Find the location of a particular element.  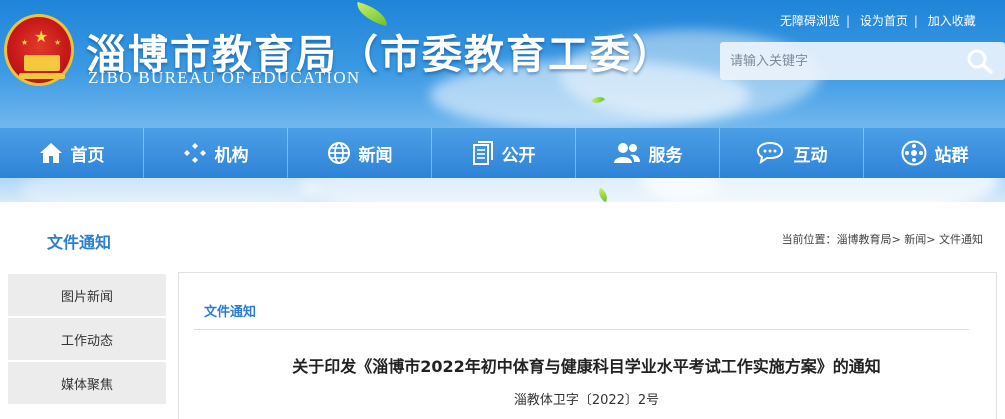

section-title: 文件通知 is located at coordinates (79, 242).